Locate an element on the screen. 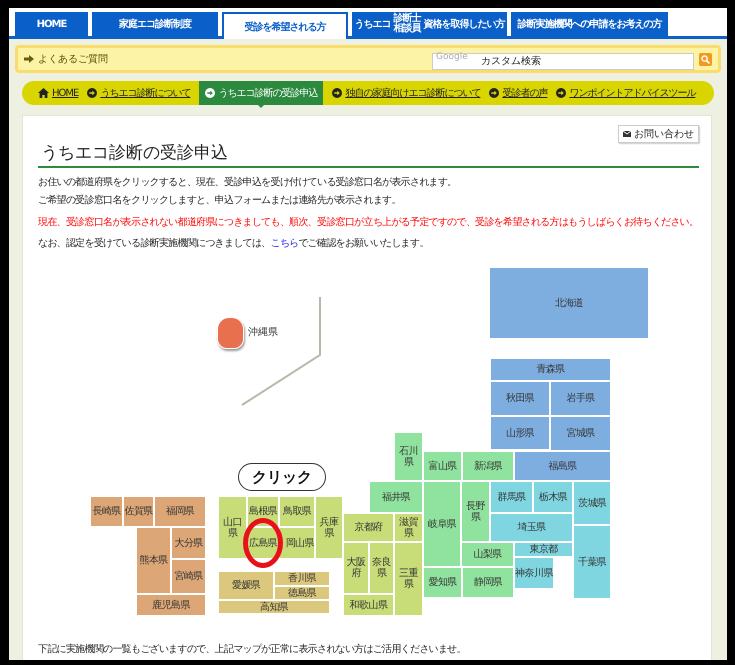 The width and height of the screenshot is (735, 665). faq-link: よくあるご質問 is located at coordinates (66, 59).